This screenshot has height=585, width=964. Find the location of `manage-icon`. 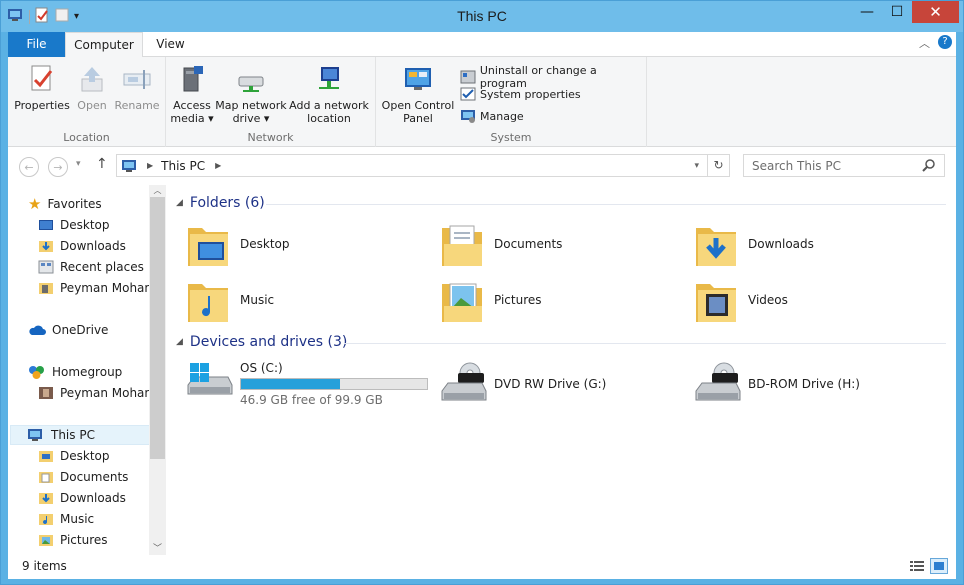

manage-icon is located at coordinates (468, 116).